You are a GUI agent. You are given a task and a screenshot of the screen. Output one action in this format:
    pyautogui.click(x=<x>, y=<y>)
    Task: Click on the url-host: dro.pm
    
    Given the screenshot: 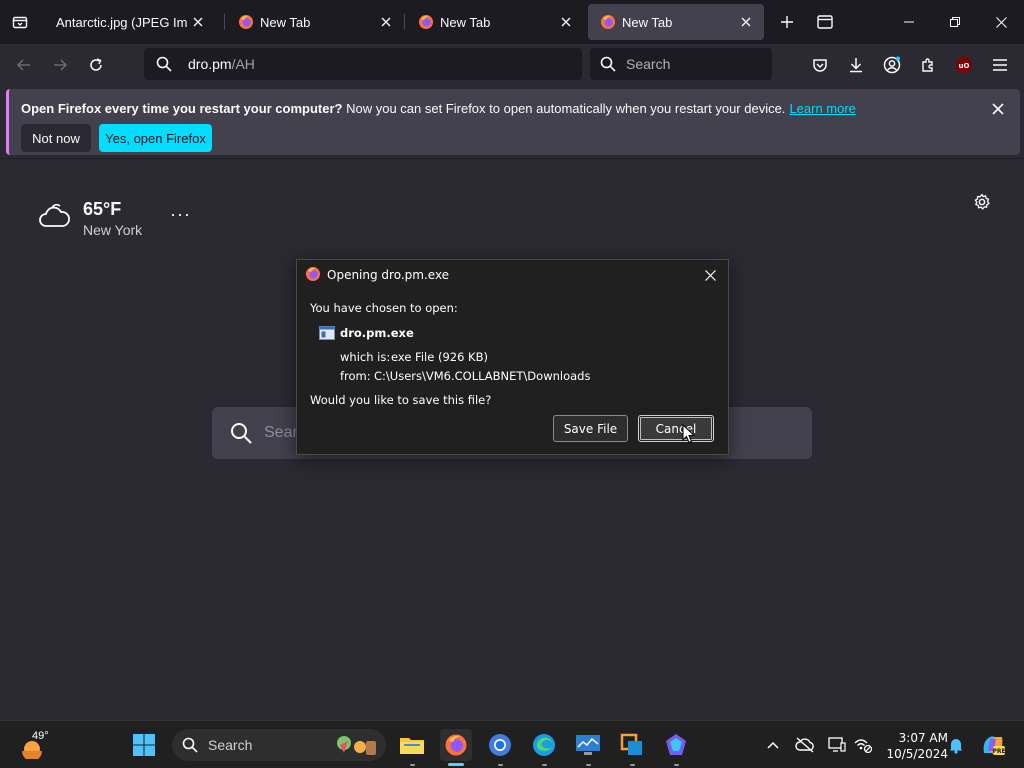 What is the action you would take?
    pyautogui.click(x=210, y=64)
    